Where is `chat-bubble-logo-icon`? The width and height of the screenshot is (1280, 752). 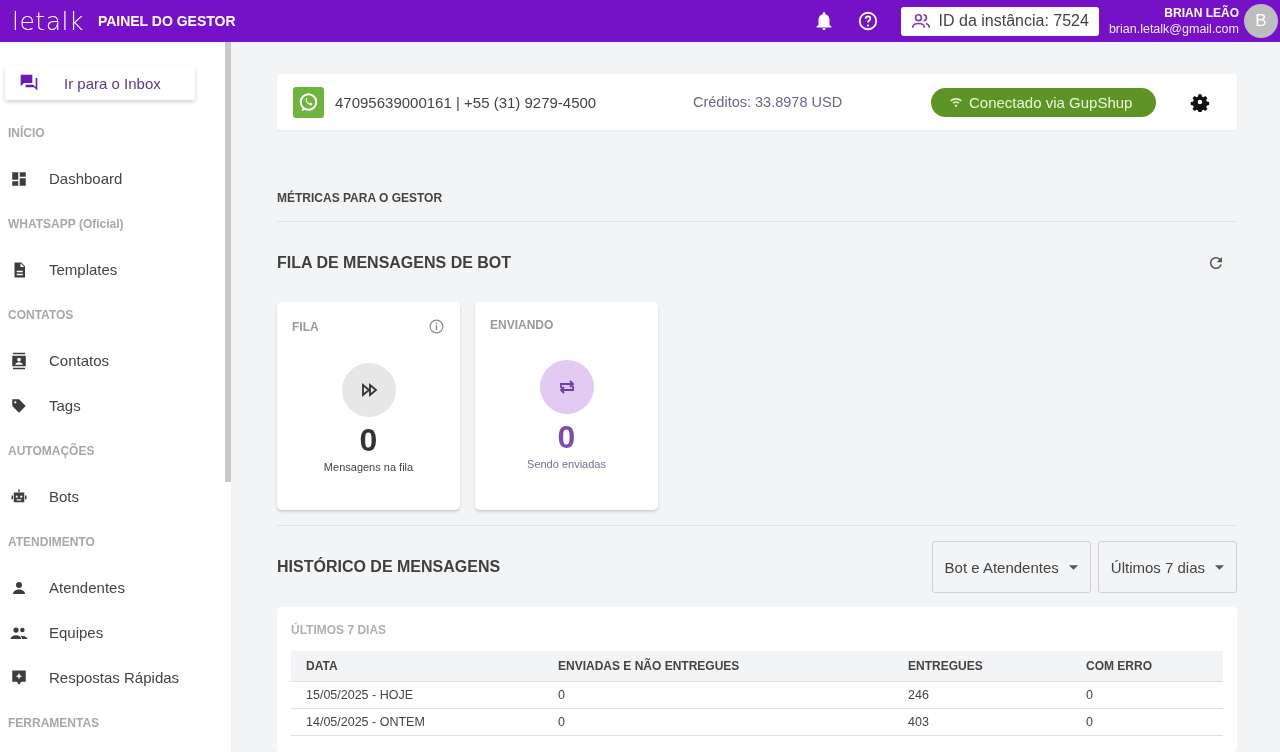
chat-bubble-logo-icon is located at coordinates (308, 102).